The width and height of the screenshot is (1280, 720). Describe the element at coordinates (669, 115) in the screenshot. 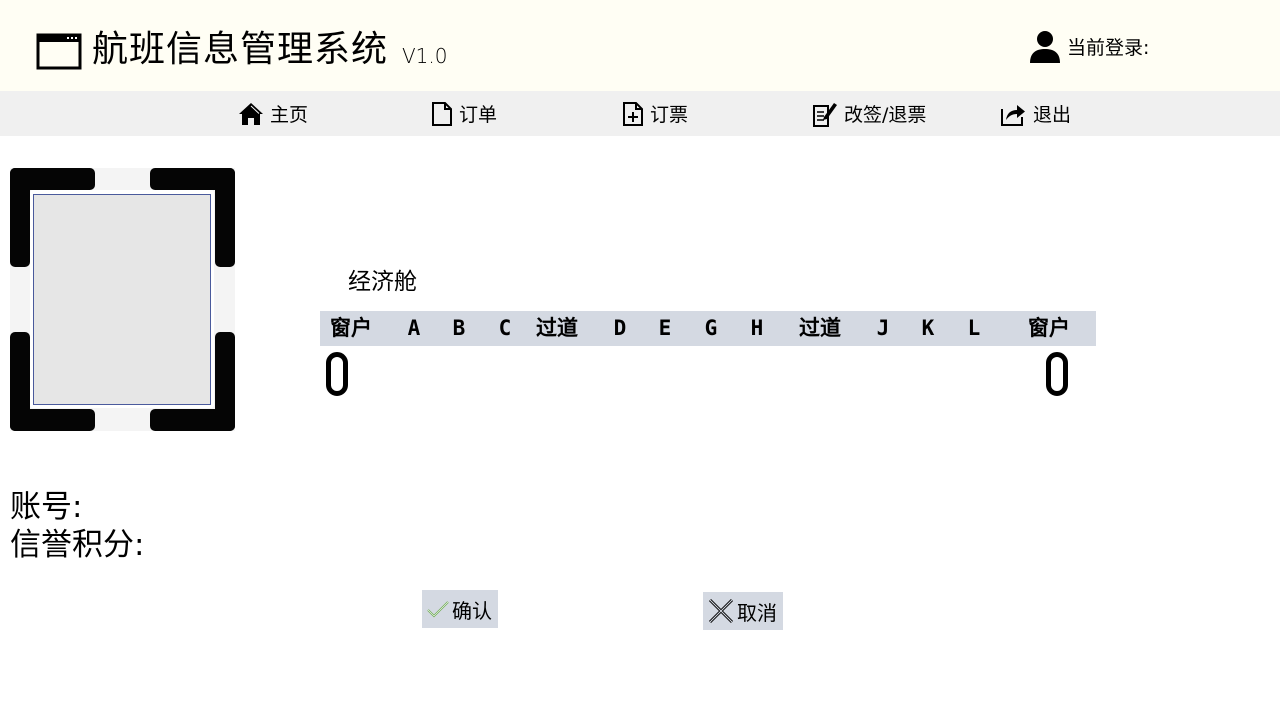

I see `nav-label-book: 订票` at that location.